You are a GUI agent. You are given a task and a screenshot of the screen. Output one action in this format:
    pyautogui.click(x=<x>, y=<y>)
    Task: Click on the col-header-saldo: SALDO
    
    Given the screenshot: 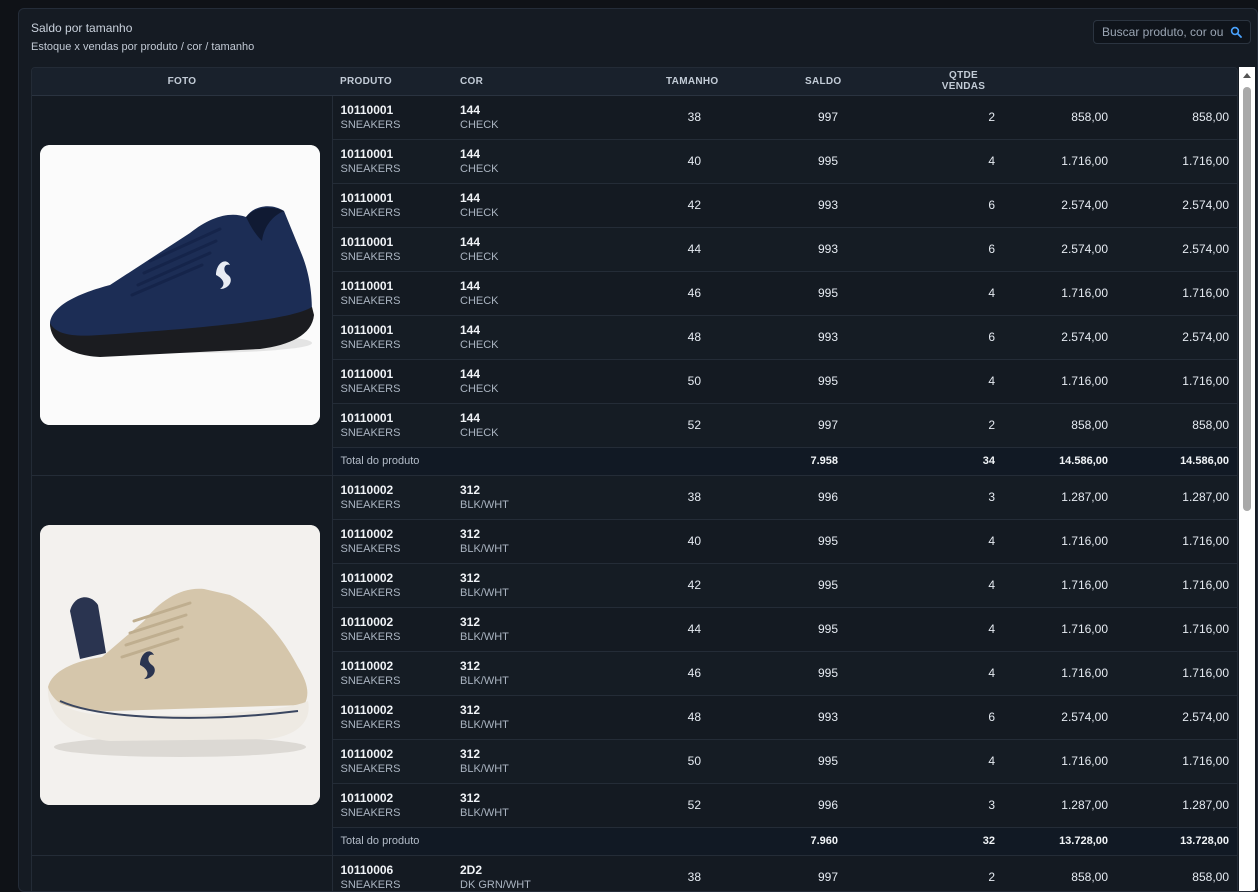 What is the action you would take?
    pyautogui.click(x=777, y=82)
    